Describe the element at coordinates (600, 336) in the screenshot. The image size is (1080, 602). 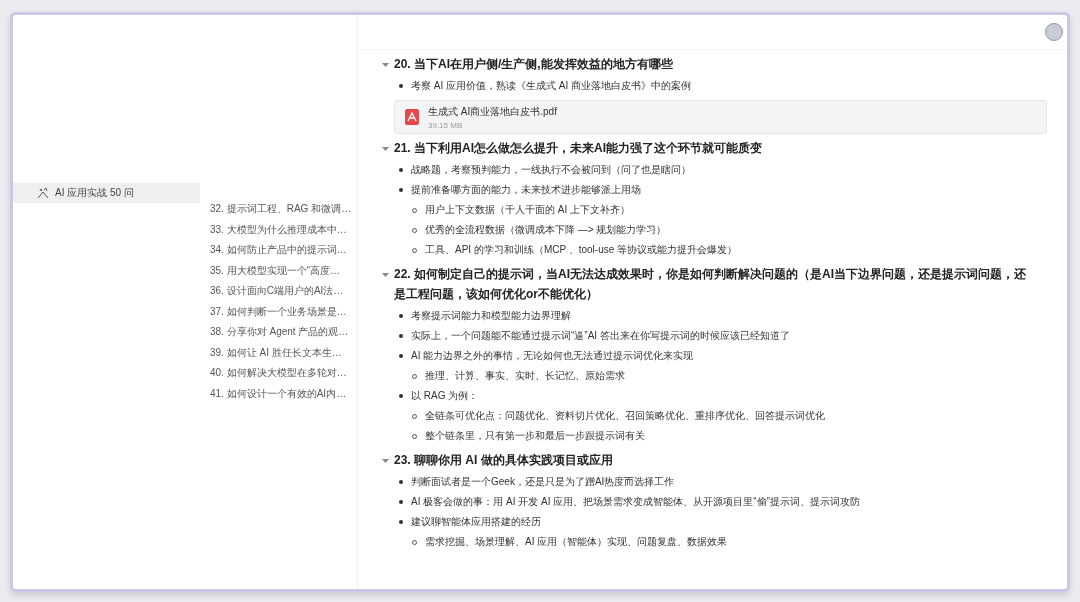
I see `list-item-text: 实际上，一个问题能不能通过提示词“逼”AI 答出来在你写提示词的时候应该已经知道了` at that location.